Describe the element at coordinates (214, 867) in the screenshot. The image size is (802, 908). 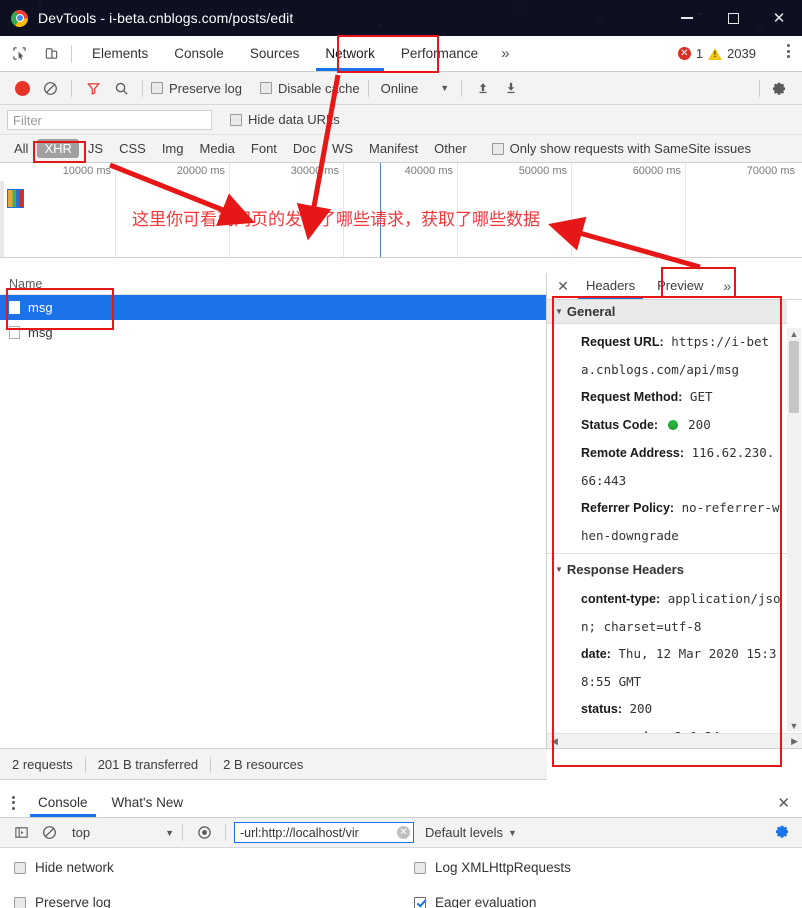
I see `hide-network-checkbox: Hide network` at that location.